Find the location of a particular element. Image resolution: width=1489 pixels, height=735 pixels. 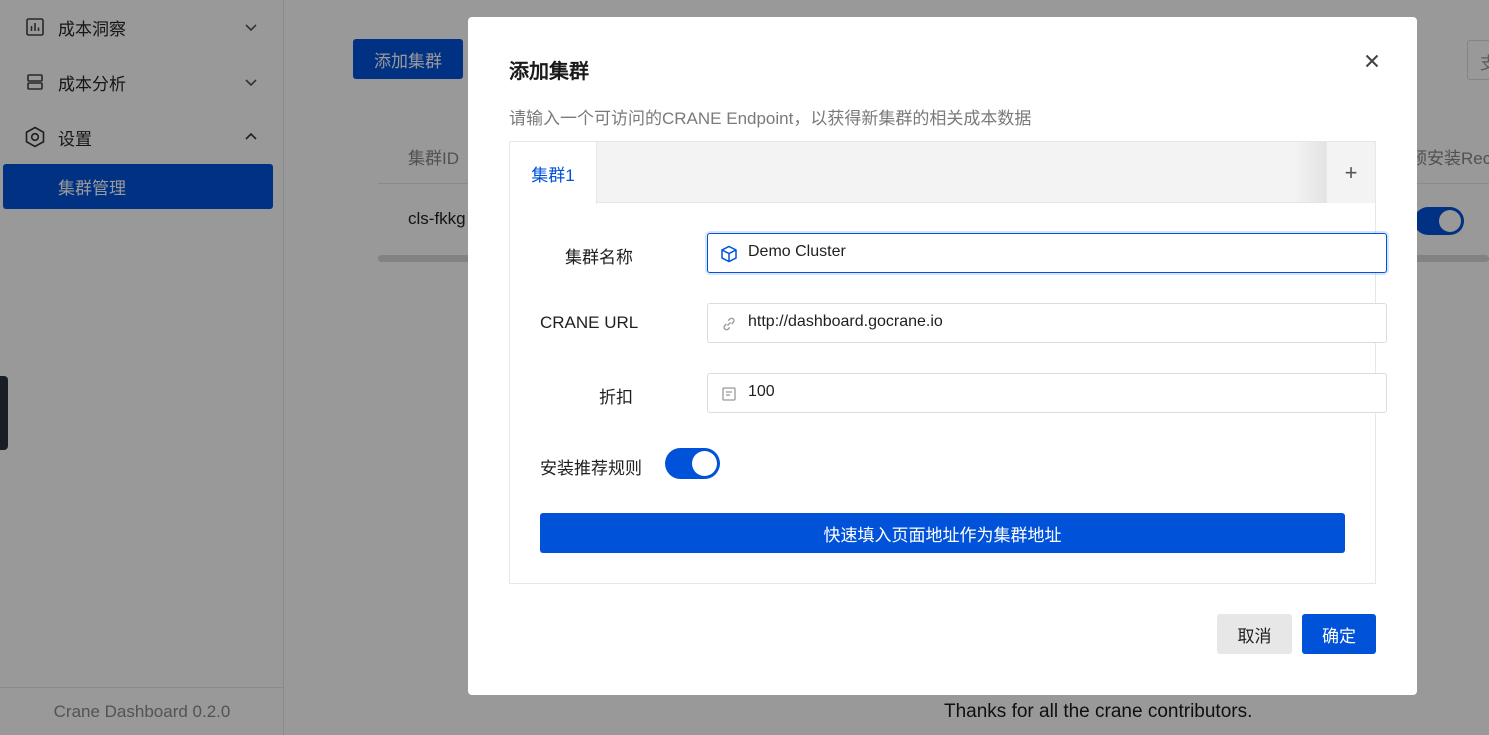

cluster-name-label: 集群名称 is located at coordinates (599, 257).